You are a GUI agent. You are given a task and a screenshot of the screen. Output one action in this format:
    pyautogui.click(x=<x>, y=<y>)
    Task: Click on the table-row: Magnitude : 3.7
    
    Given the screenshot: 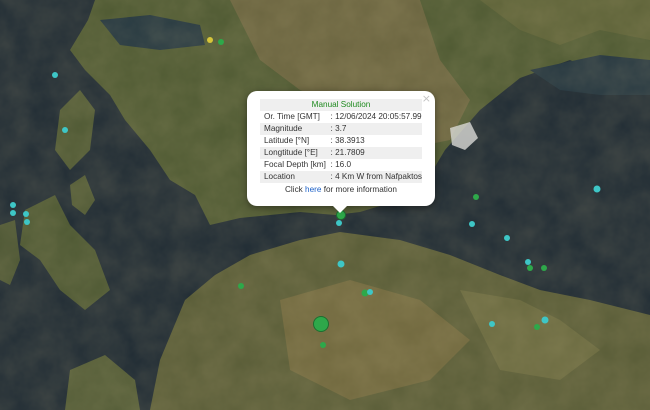 What is the action you would take?
    pyautogui.click(x=341, y=129)
    